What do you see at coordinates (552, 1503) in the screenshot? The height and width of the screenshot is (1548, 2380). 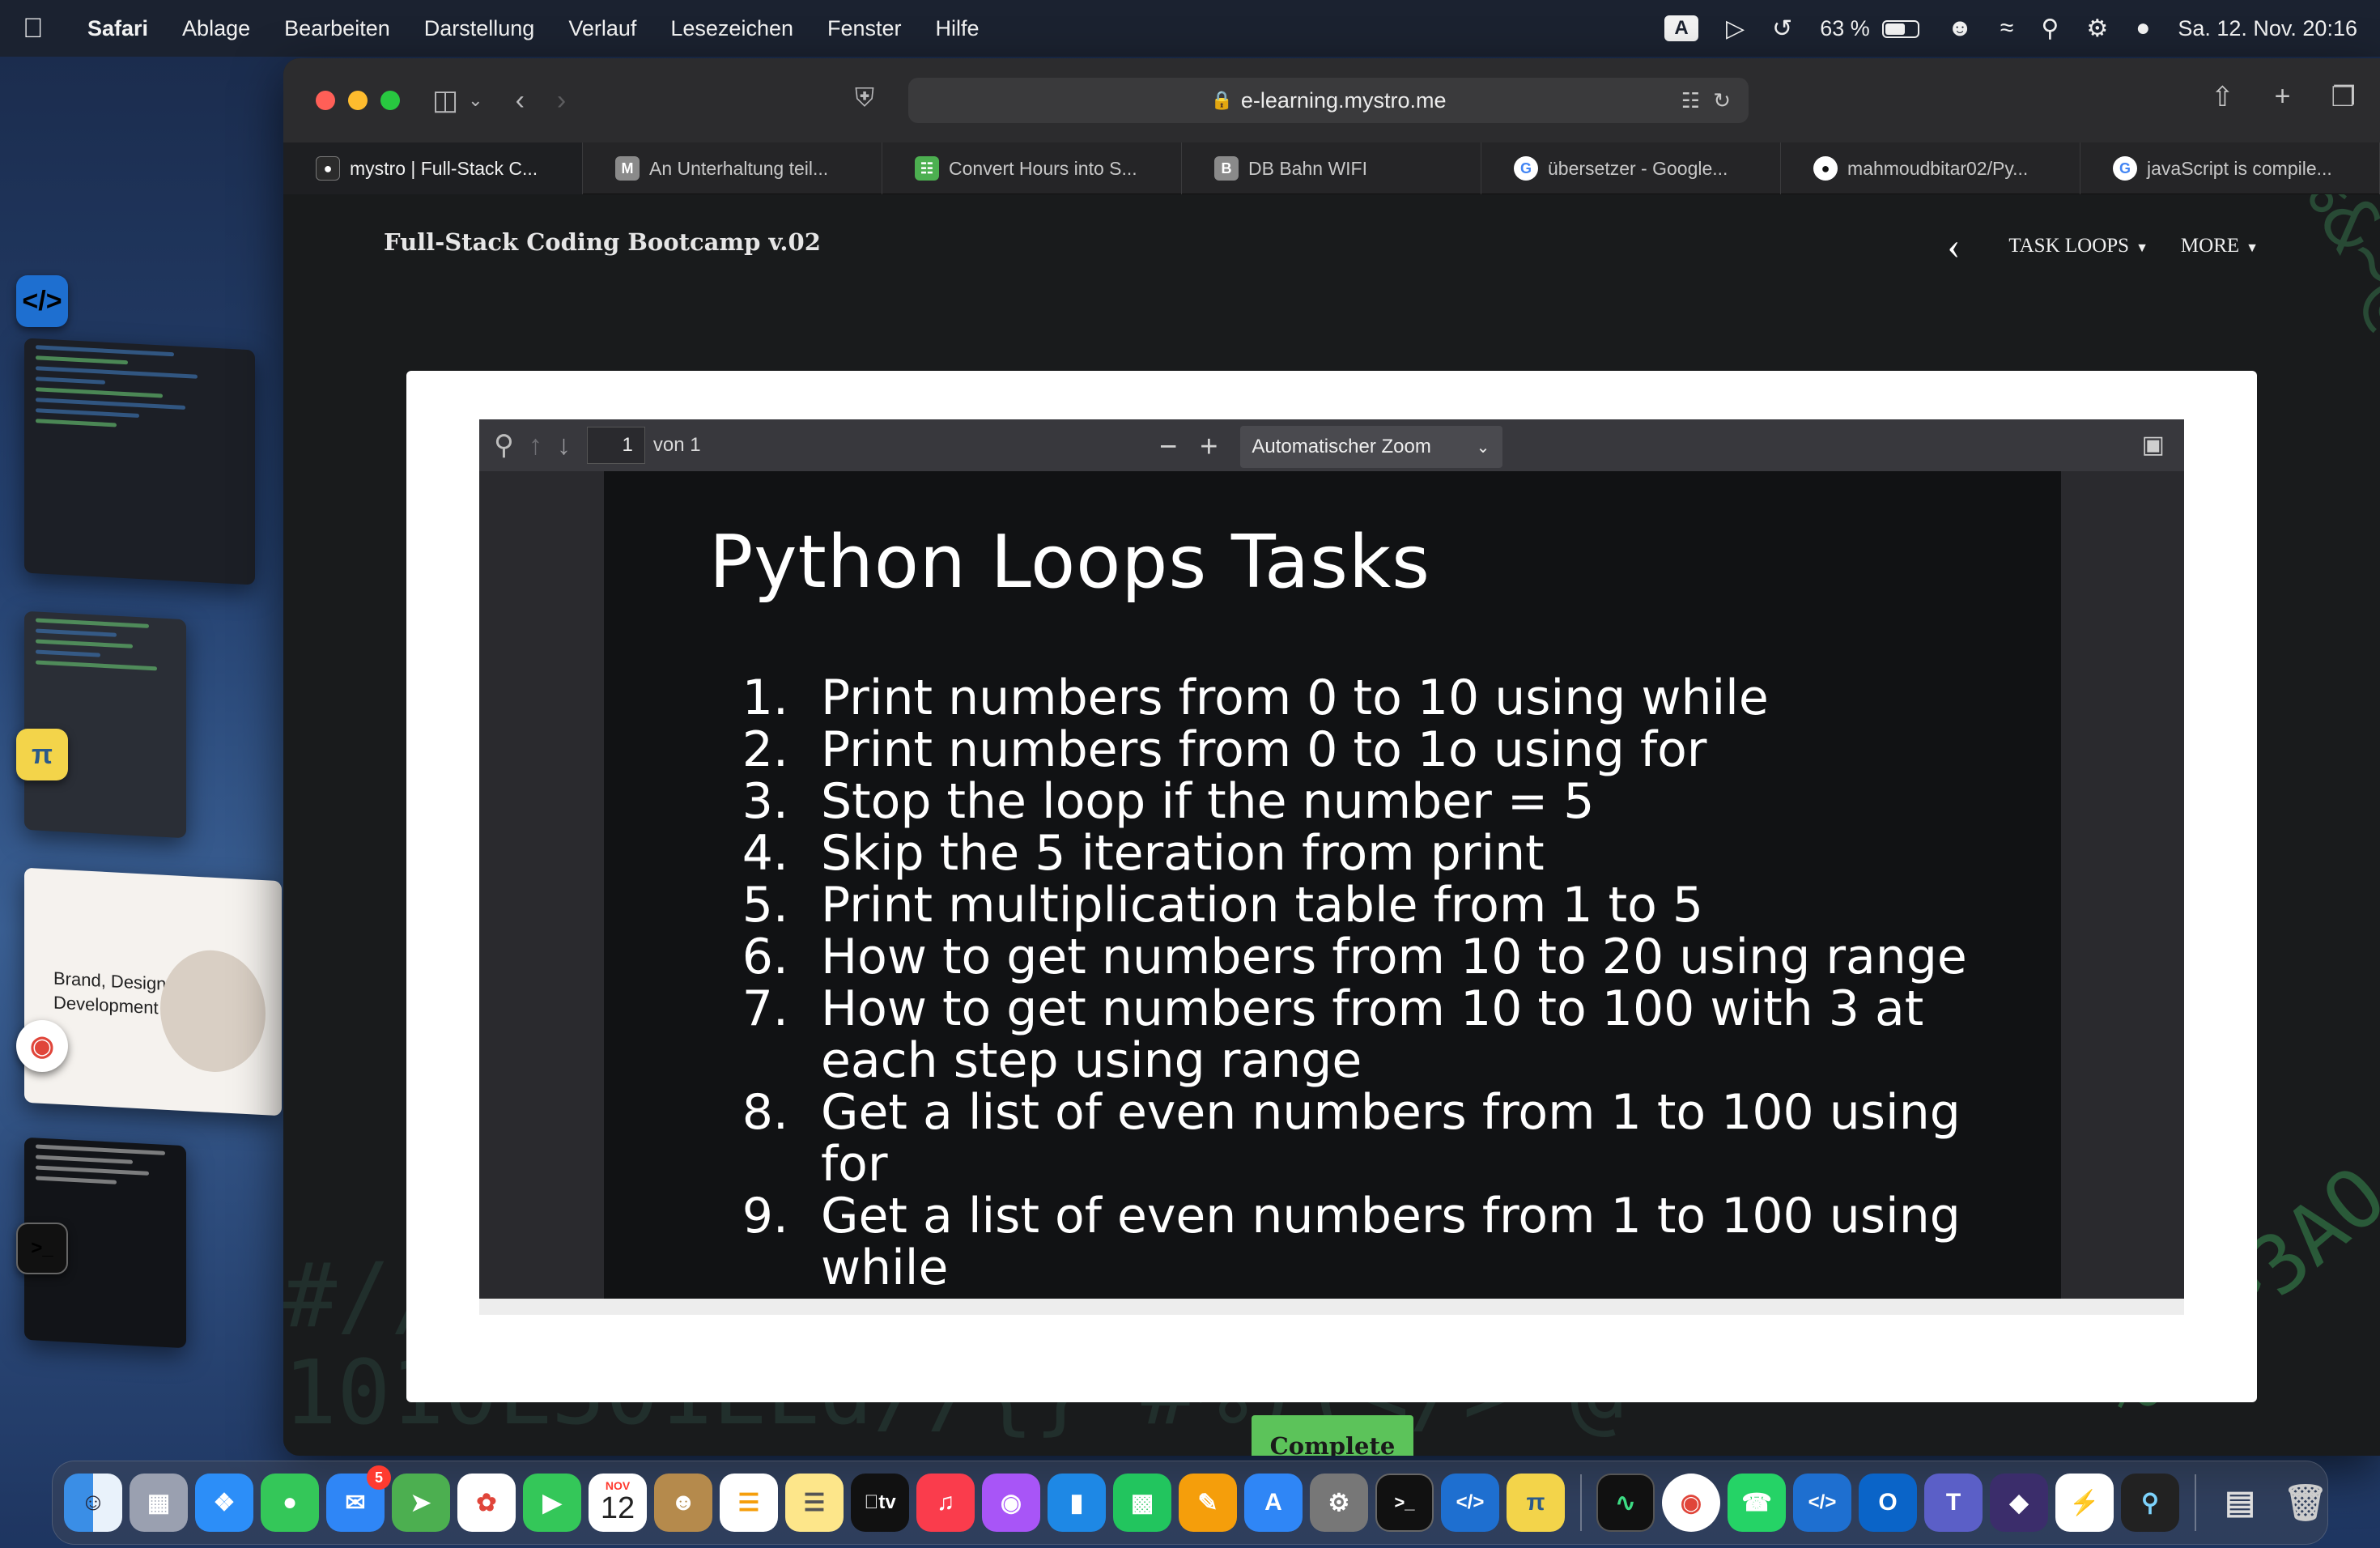 I see `facetime-icon: ▶` at bounding box center [552, 1503].